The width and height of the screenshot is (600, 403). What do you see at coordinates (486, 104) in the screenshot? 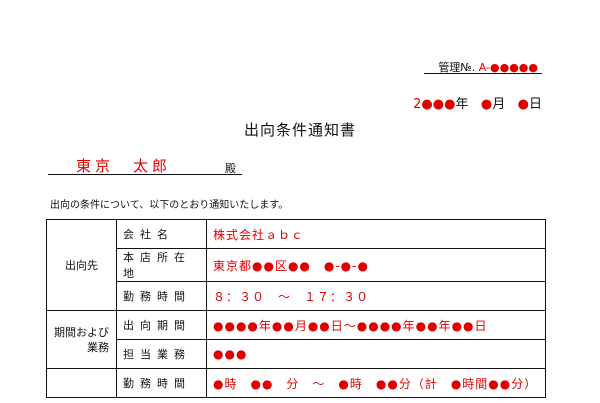
I see `date-month: ●` at bounding box center [486, 104].